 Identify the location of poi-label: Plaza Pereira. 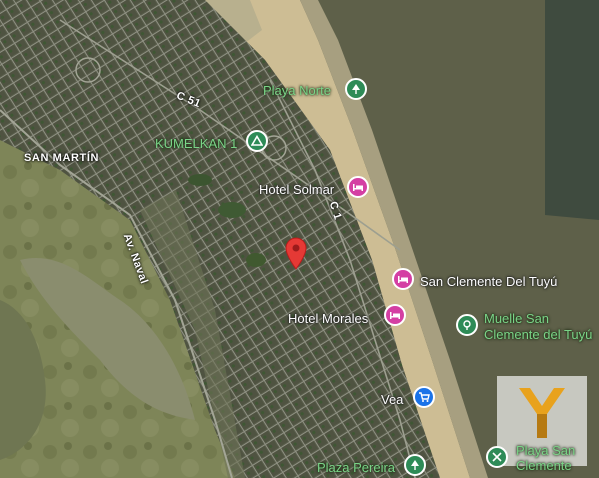
(356, 467).